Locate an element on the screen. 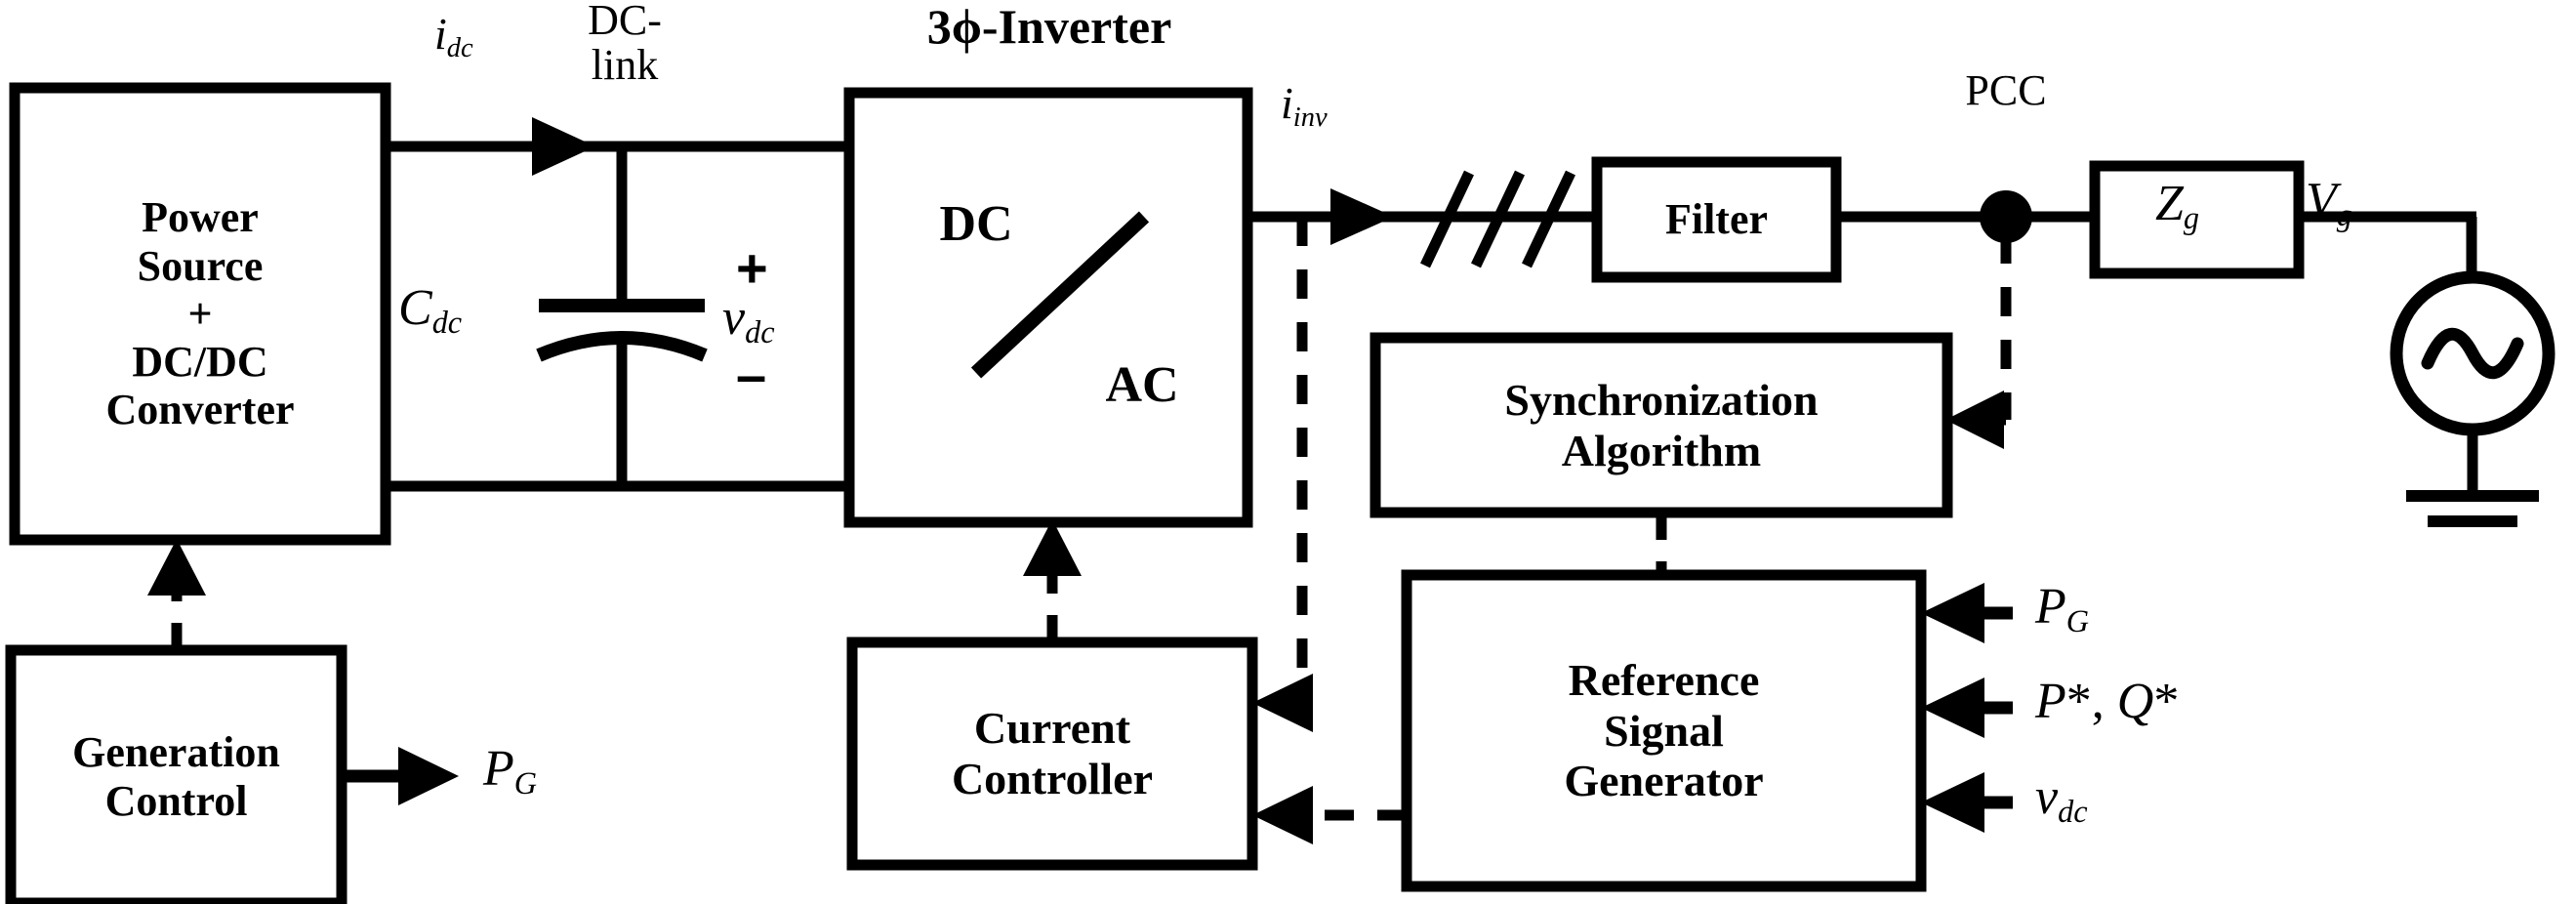 The image size is (2576, 904). vg-subscript: g is located at coordinates (2344, 215).